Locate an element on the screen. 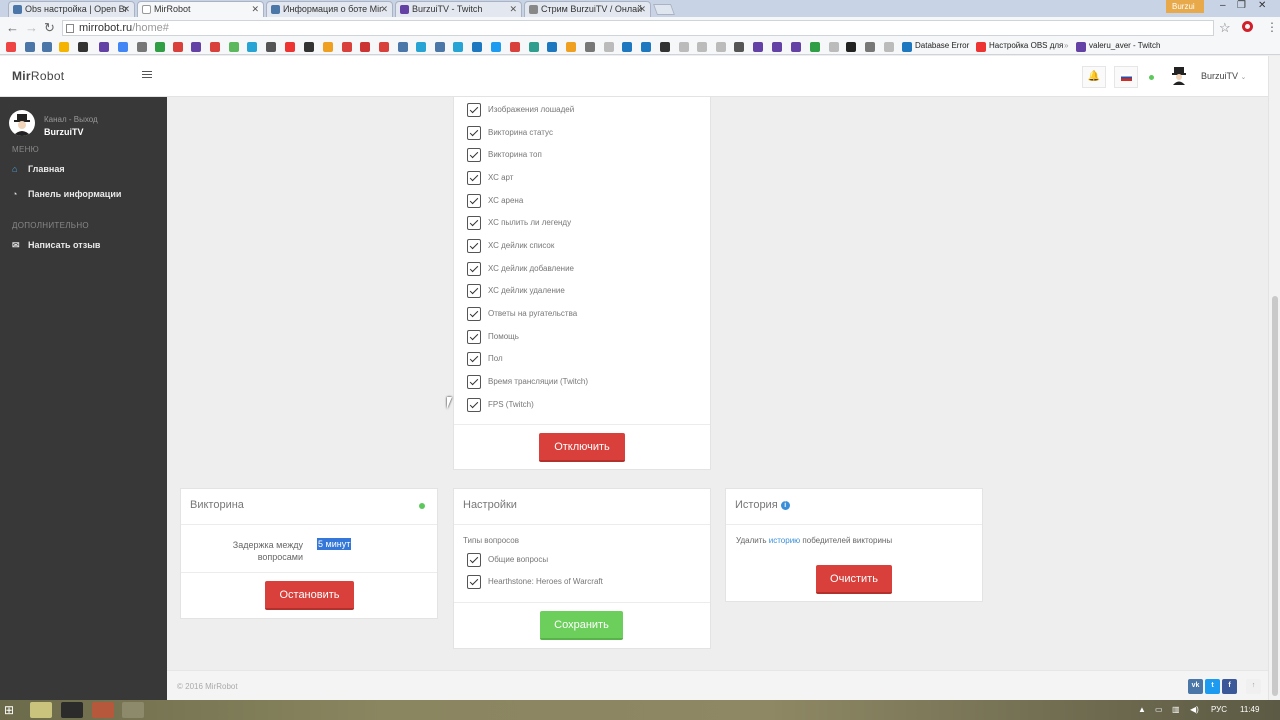 This screenshot has width=1280, height=720. stop-button: Остановить is located at coordinates (309, 595).